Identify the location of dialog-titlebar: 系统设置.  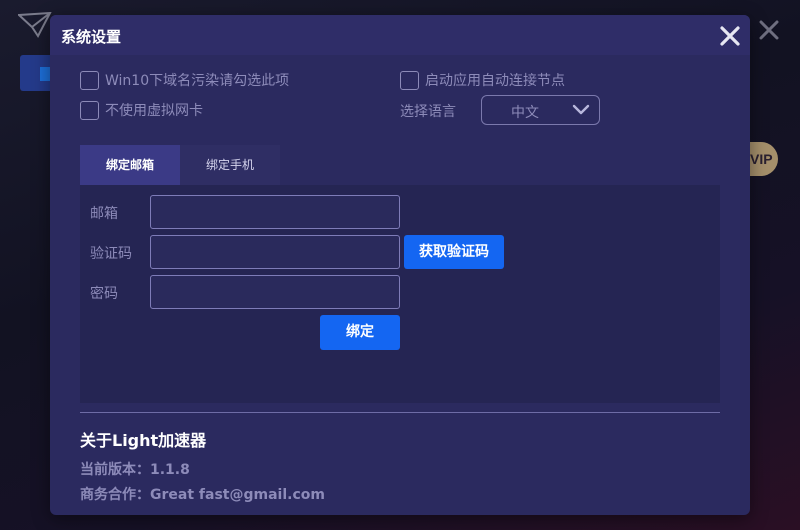
(400, 35).